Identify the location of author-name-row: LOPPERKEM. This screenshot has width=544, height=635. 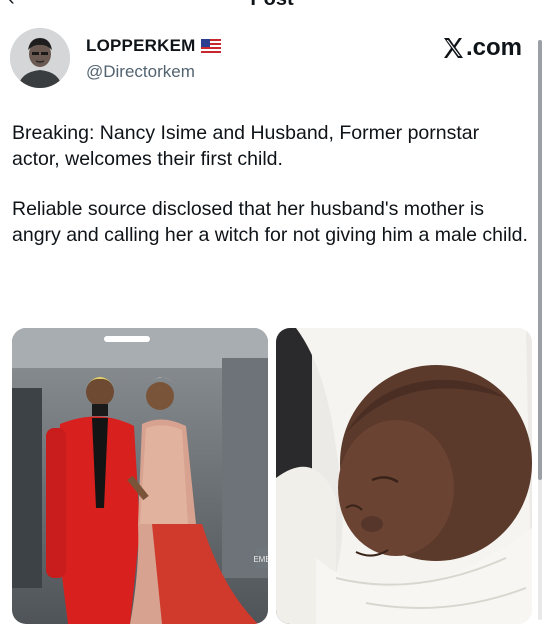
(154, 46).